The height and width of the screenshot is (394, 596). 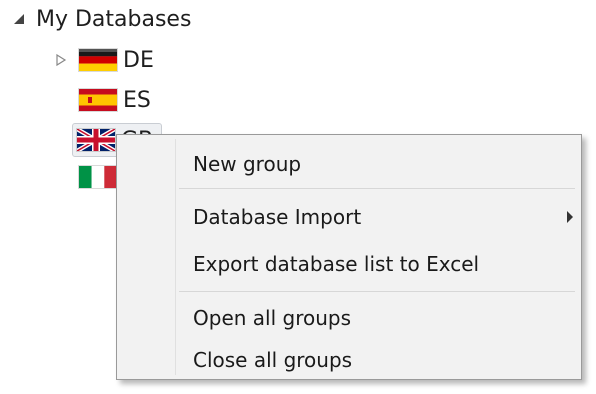 What do you see at coordinates (19, 19) in the screenshot?
I see `expanded-triangle-icon` at bounding box center [19, 19].